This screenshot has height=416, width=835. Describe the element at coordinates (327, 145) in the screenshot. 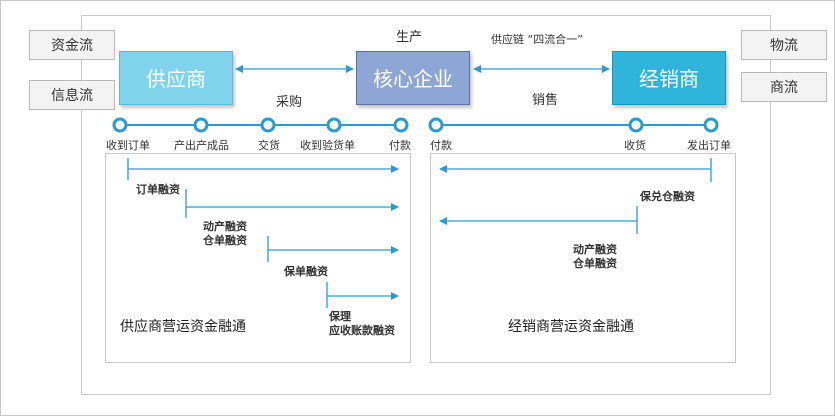

I see `timeline-label-inspection-received: 收到验货单` at that location.